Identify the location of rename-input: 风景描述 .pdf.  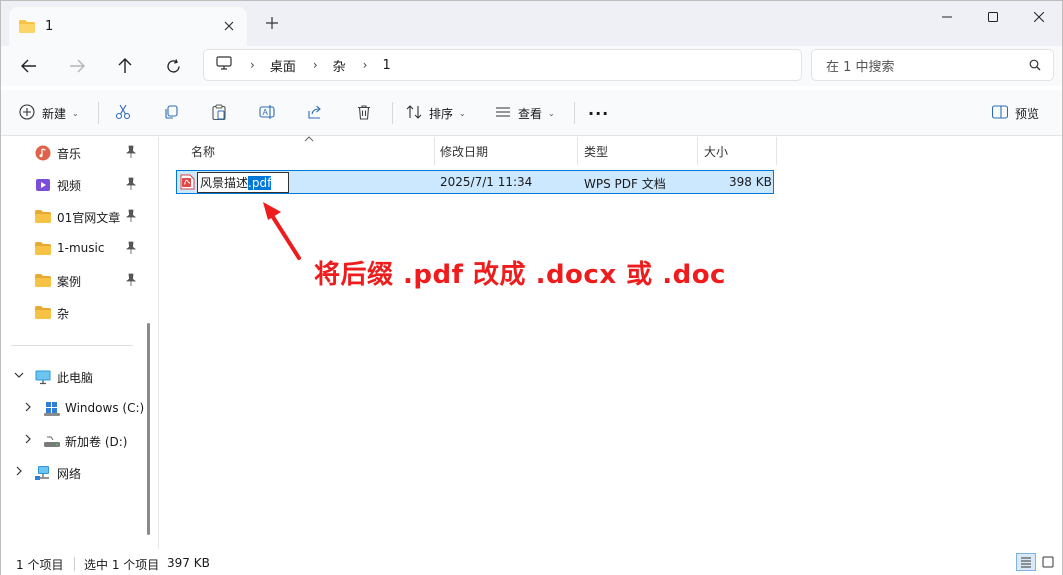
(243, 182).